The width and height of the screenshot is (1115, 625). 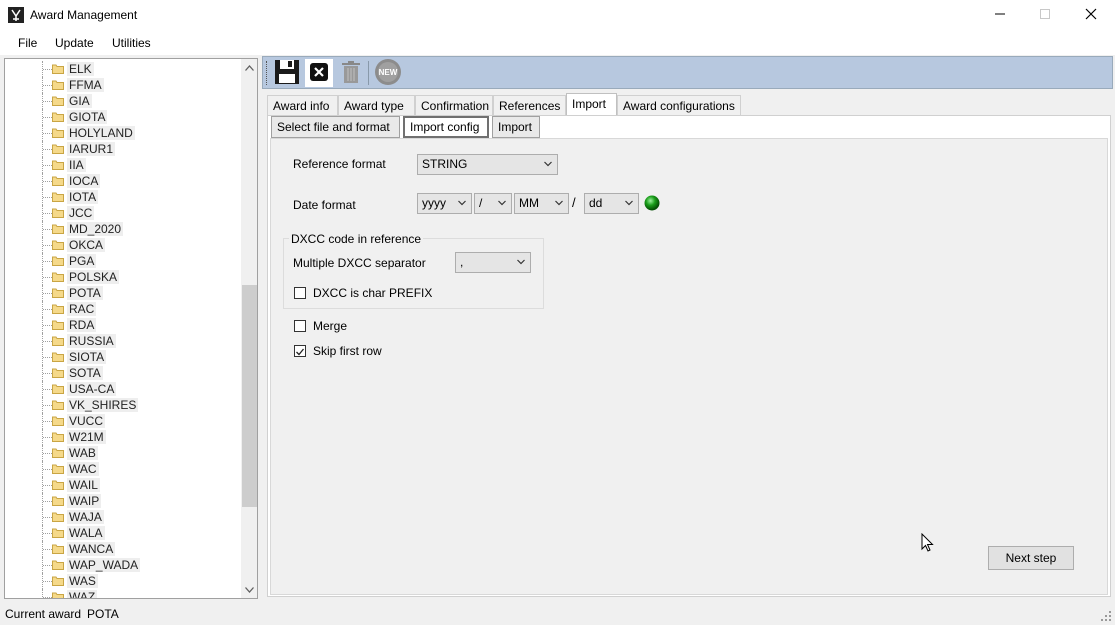 What do you see at coordinates (541, 203) in the screenshot?
I see `date-part-month-select: MM` at bounding box center [541, 203].